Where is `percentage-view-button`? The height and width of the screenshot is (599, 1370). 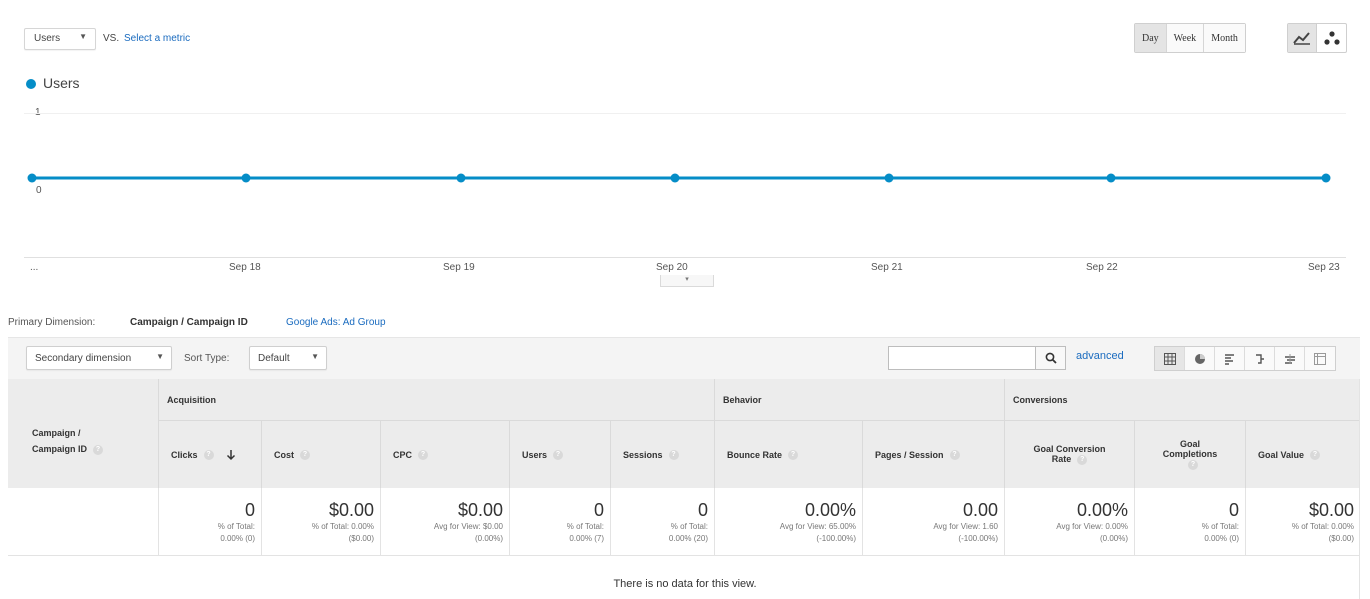 percentage-view-button is located at coordinates (1200, 358).